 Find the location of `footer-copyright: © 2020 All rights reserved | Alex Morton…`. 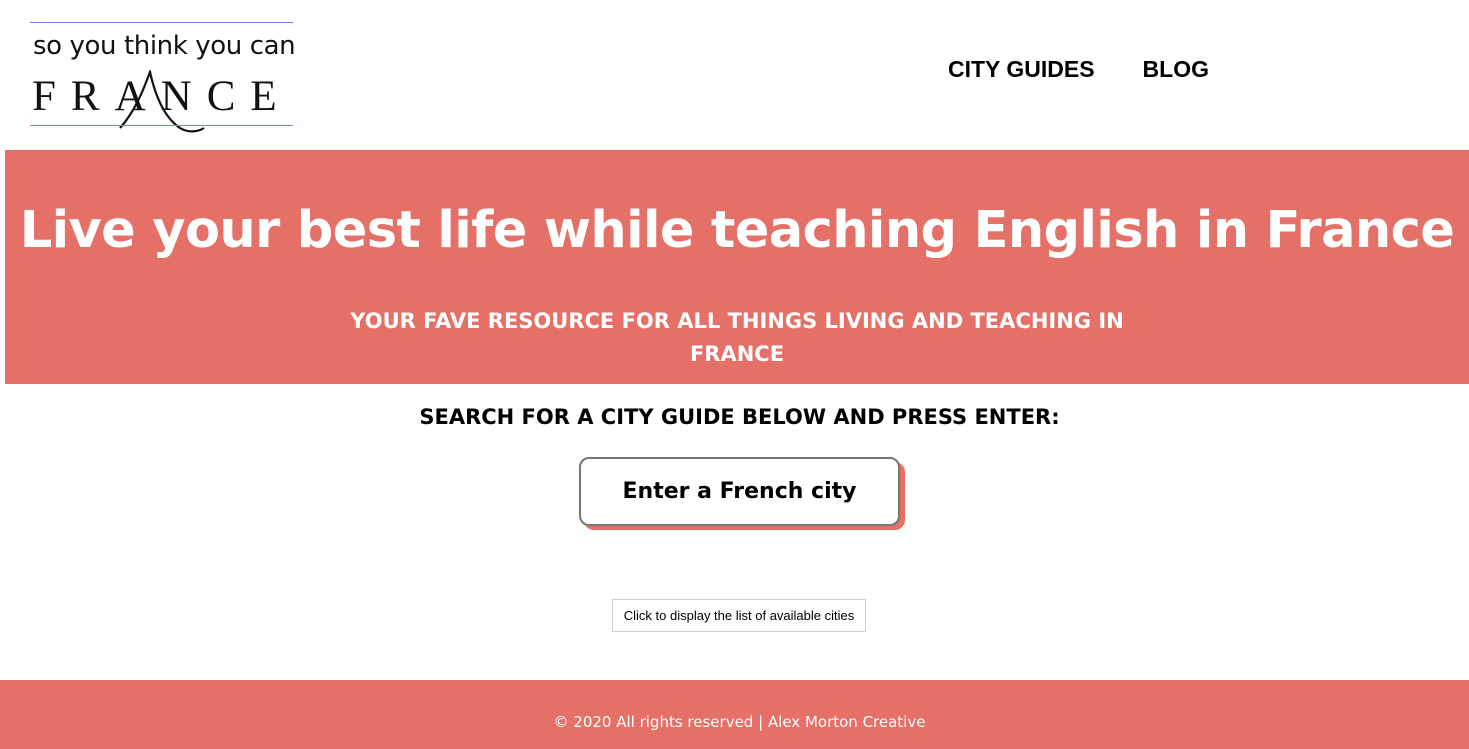

footer-copyright: © 2020 All rights reserved | Alex Morton… is located at coordinates (739, 722).